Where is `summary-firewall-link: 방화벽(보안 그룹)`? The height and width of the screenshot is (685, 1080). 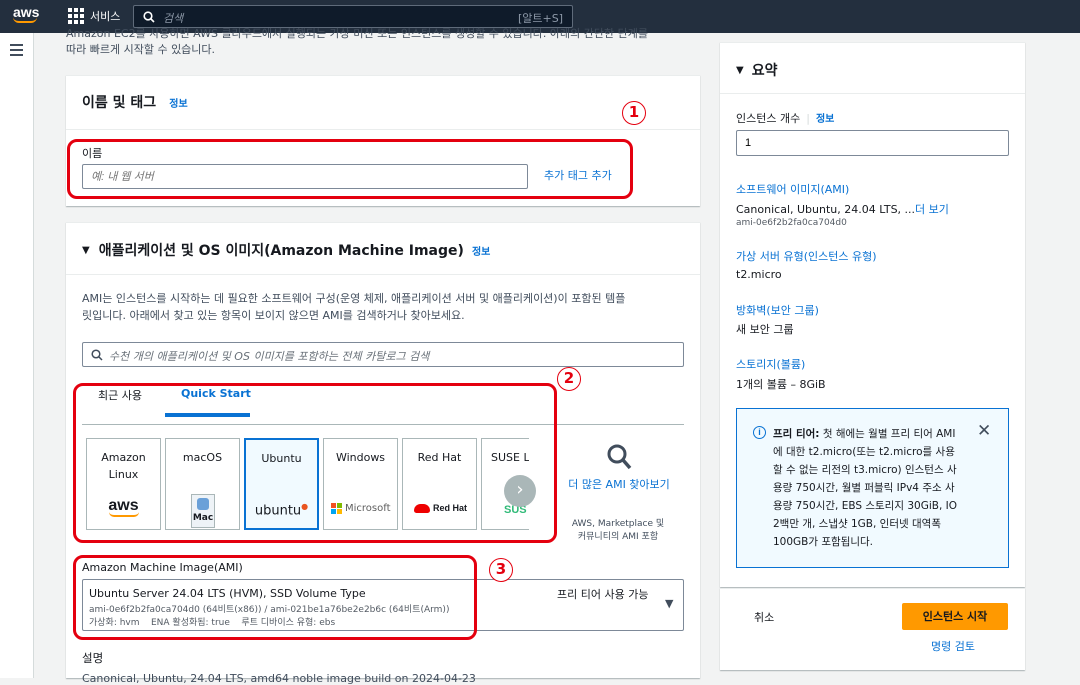 summary-firewall-link: 방화벽(보안 그룹) is located at coordinates (777, 310).